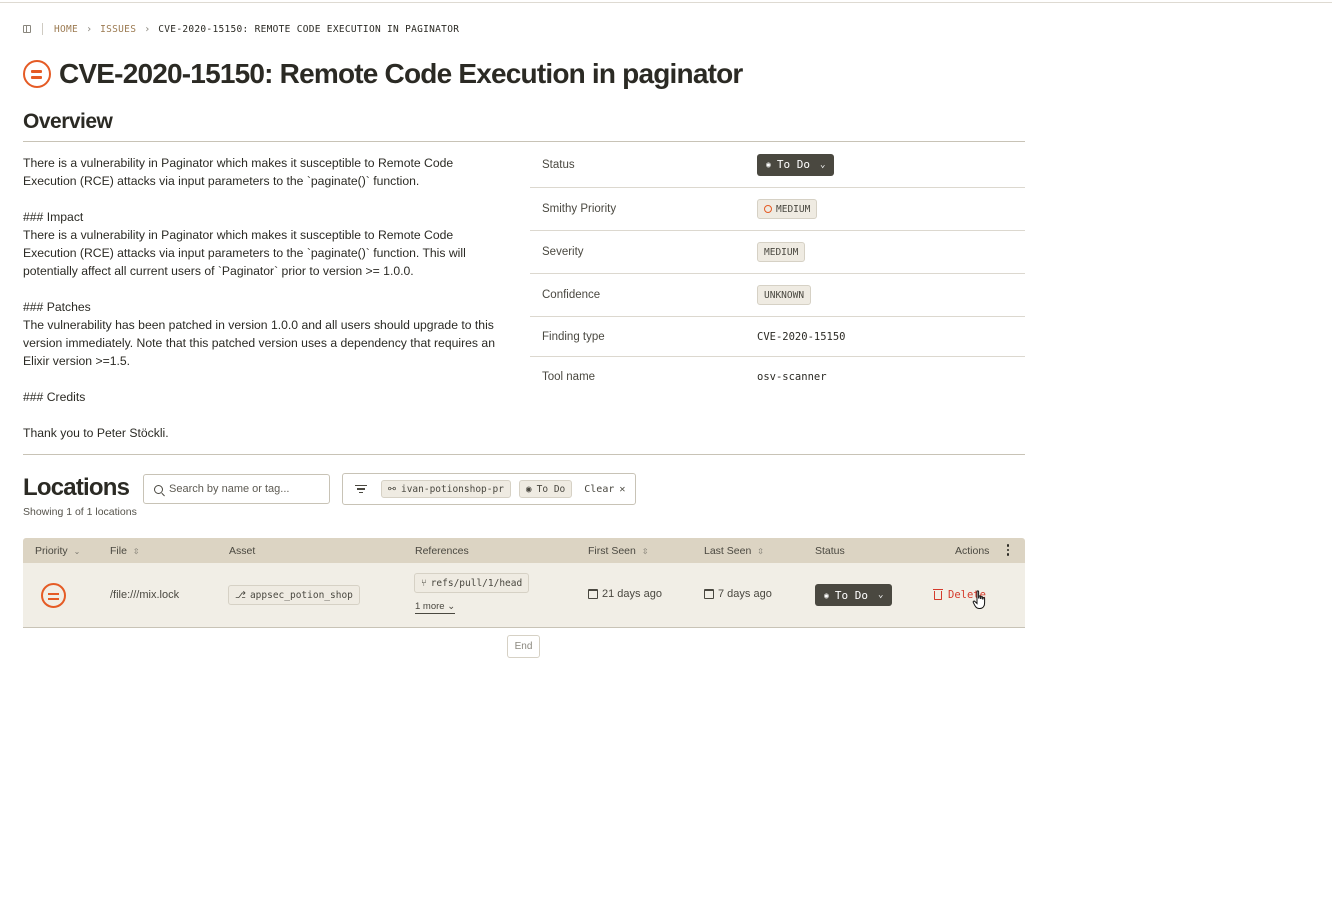 This screenshot has height=900, width=1332. I want to click on column-label: Actions, so click(972, 551).